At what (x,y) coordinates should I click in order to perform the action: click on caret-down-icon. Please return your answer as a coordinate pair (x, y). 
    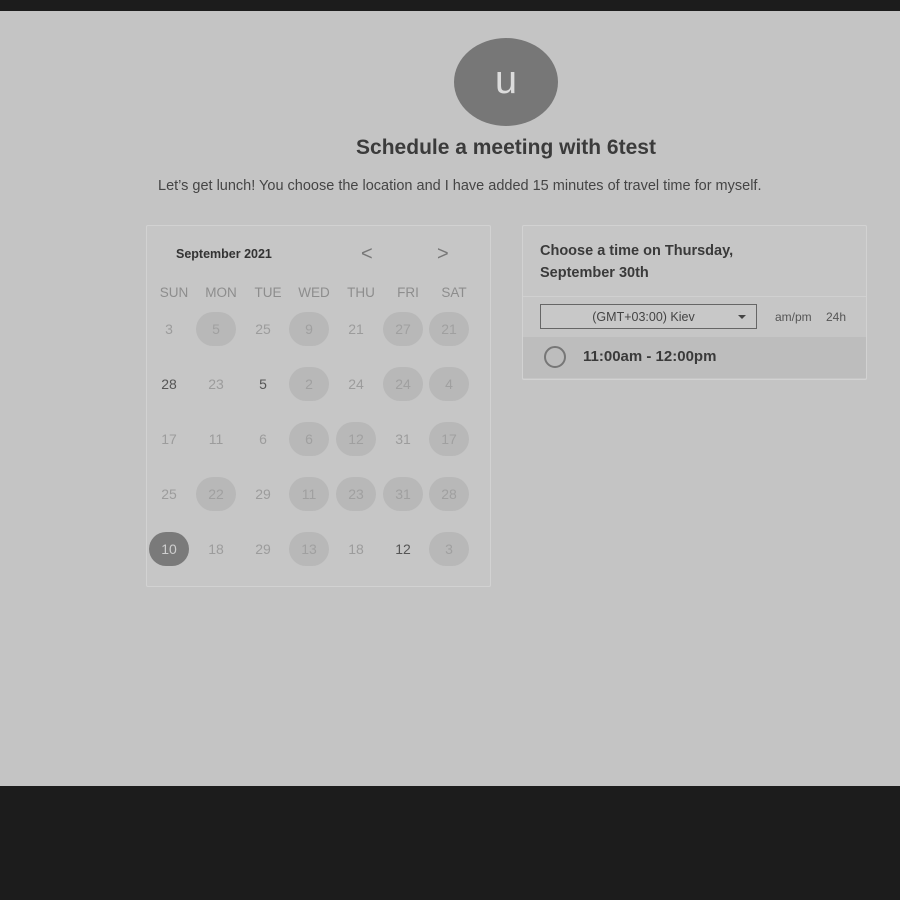
    Looking at the image, I should click on (742, 317).